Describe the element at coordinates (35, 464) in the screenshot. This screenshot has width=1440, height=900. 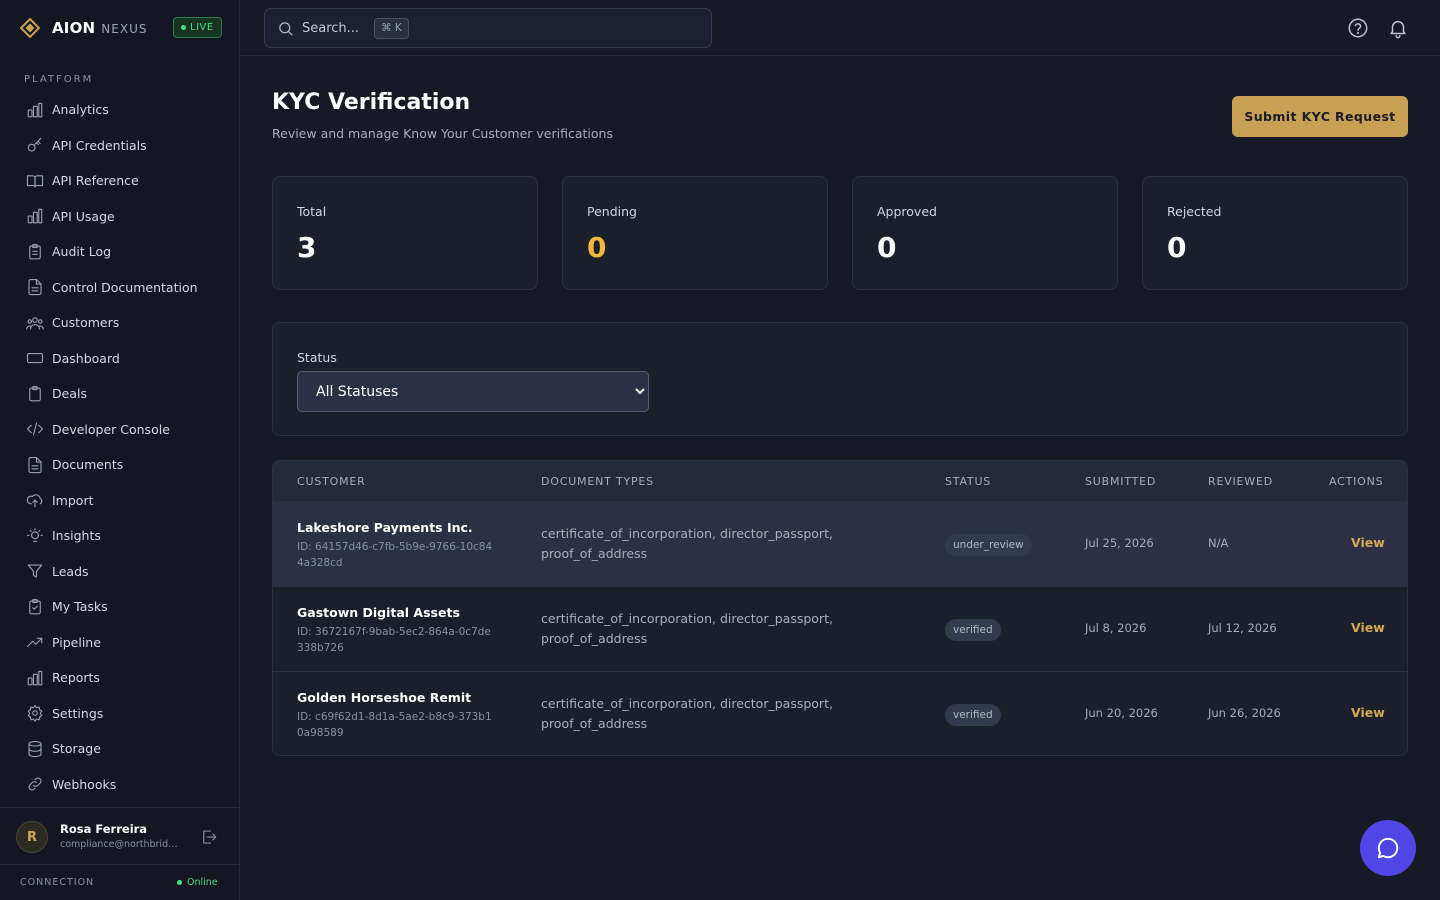
I see `file-text-icon` at that location.